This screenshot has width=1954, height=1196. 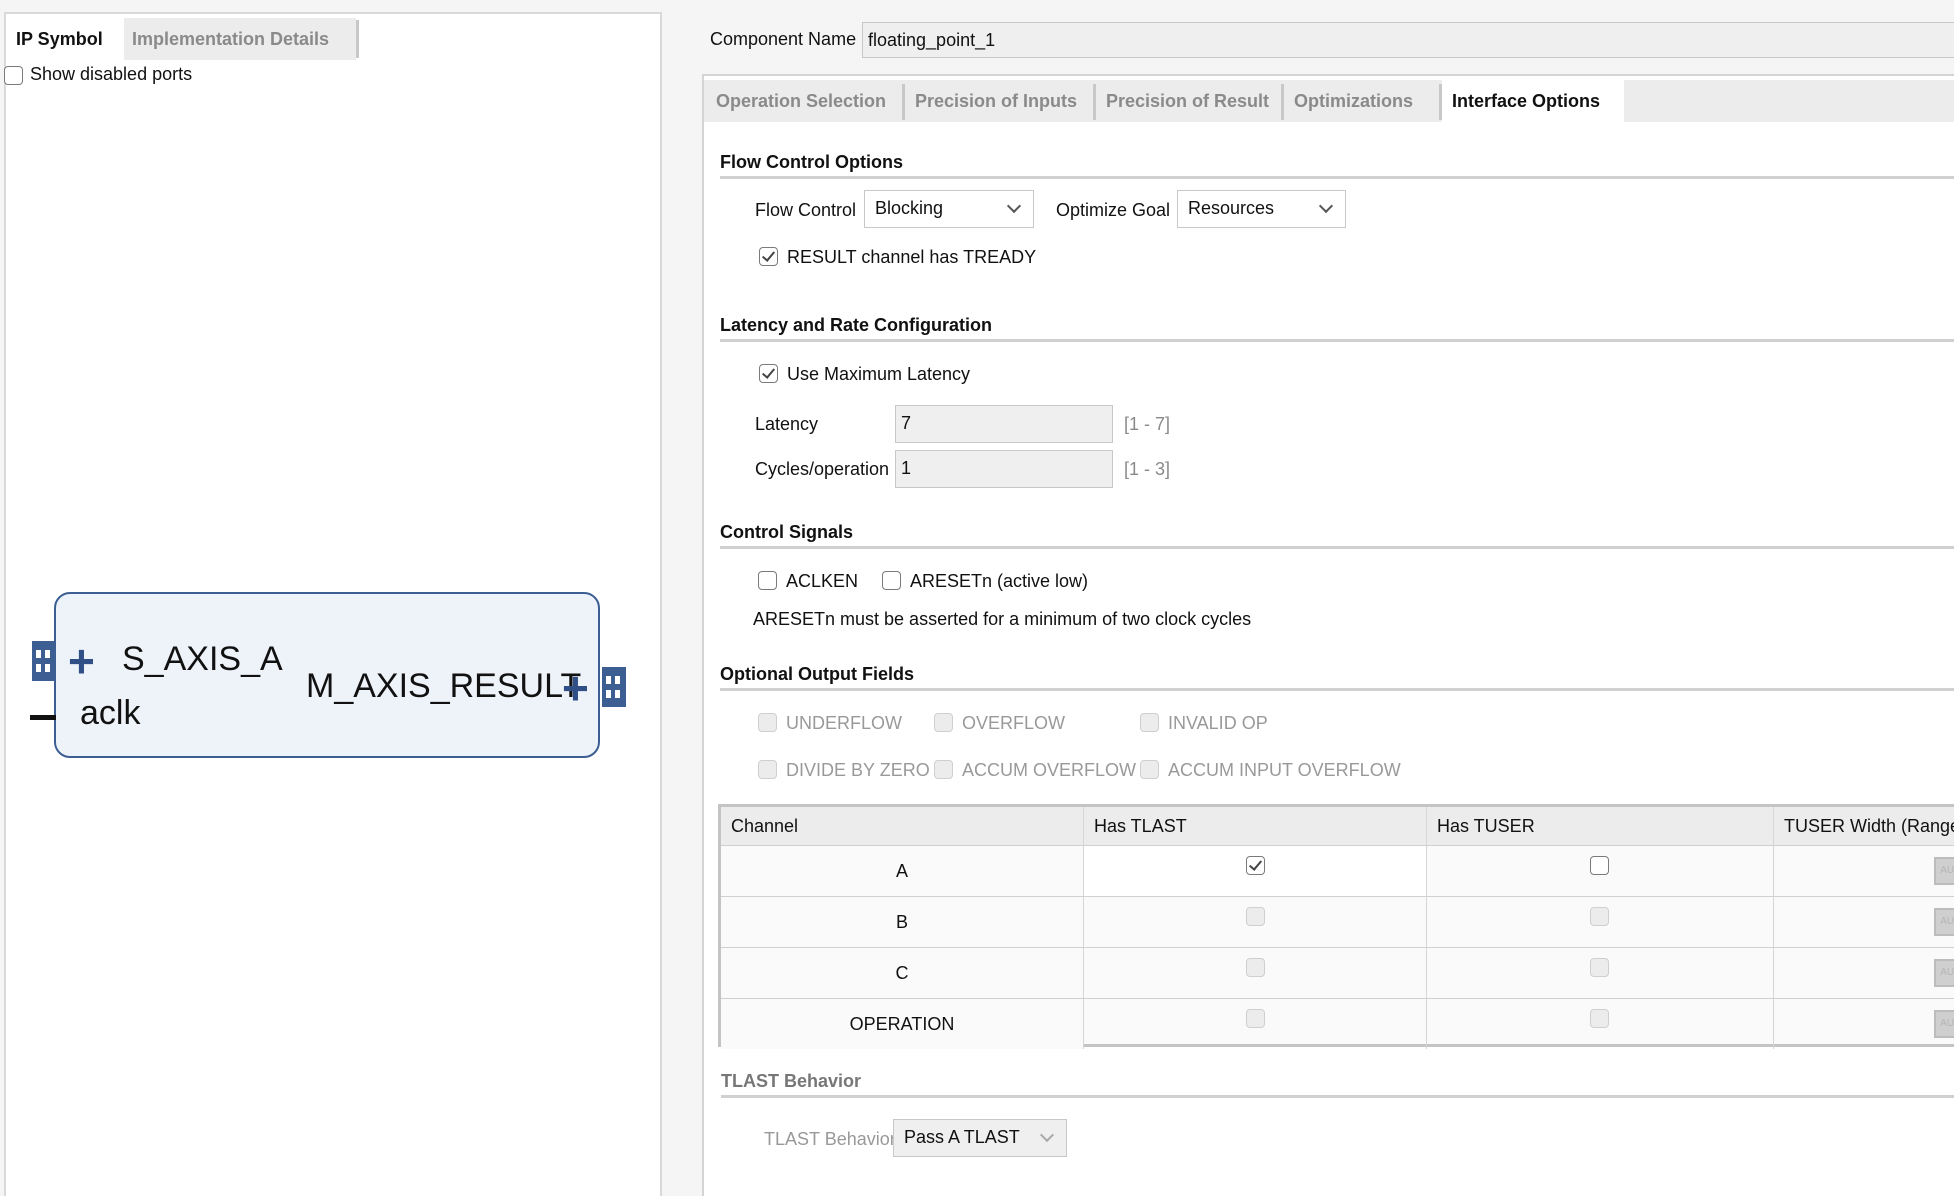 I want to click on divide-by-zero-checkbox, so click(x=767, y=769).